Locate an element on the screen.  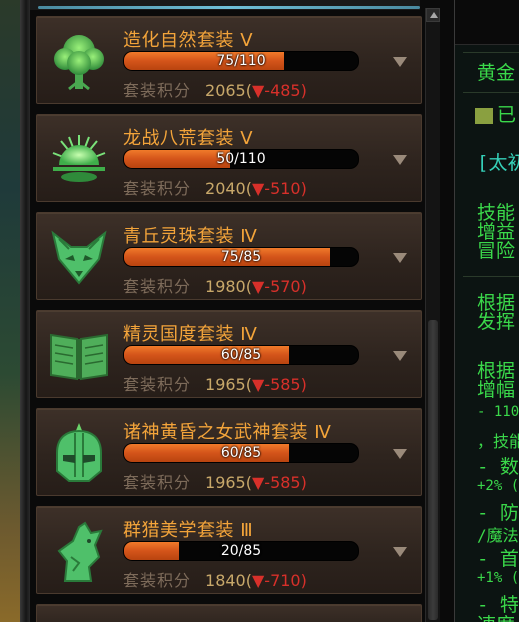
tooltip-line: +2% ( is located at coordinates (498, 486).